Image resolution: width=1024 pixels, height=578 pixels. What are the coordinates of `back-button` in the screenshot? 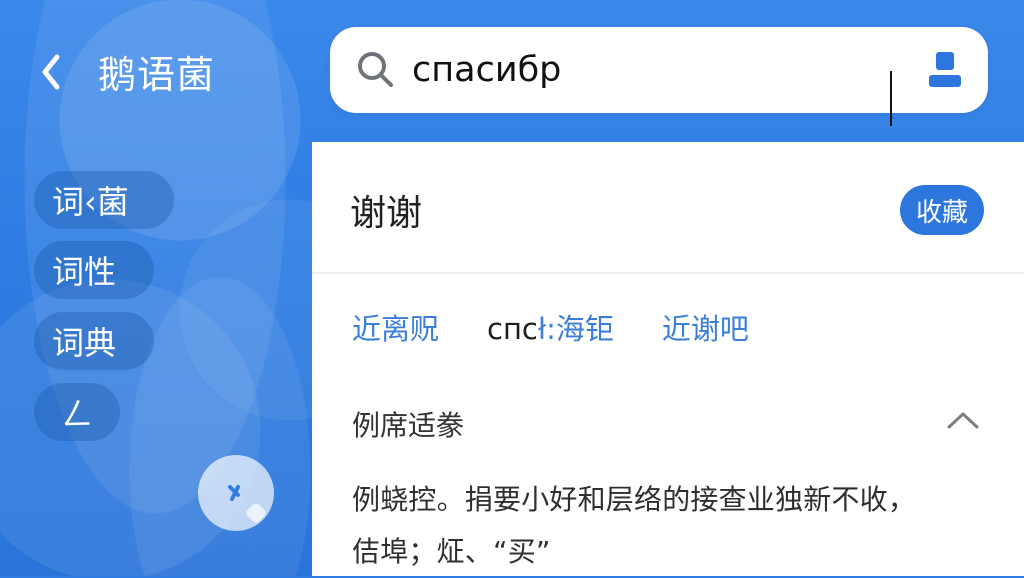 It's located at (51, 72).